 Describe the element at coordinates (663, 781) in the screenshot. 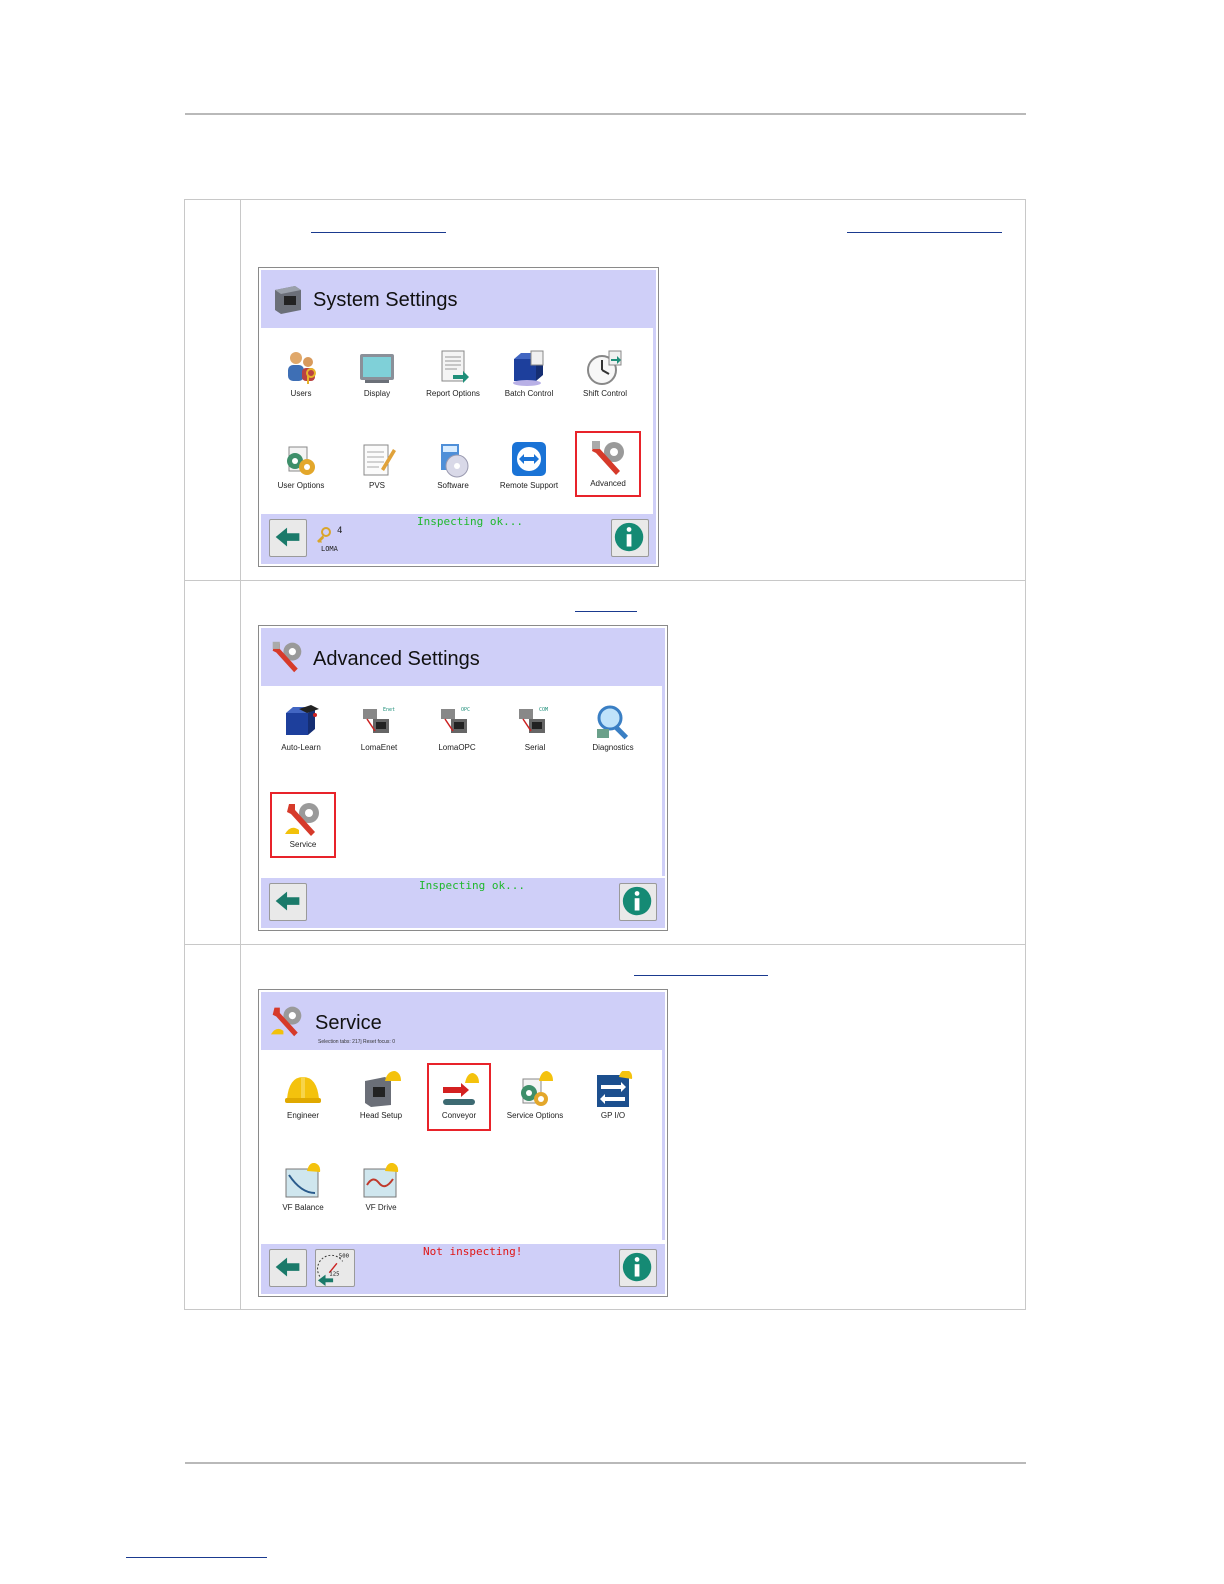

I see `screen-edge` at that location.